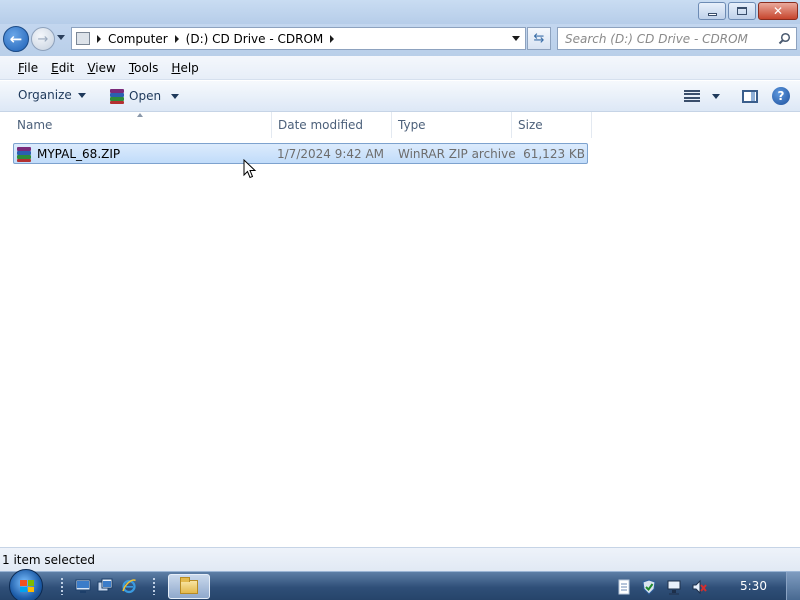 This screenshot has width=800, height=600. I want to click on status-bar: 1 item selected, so click(400, 559).